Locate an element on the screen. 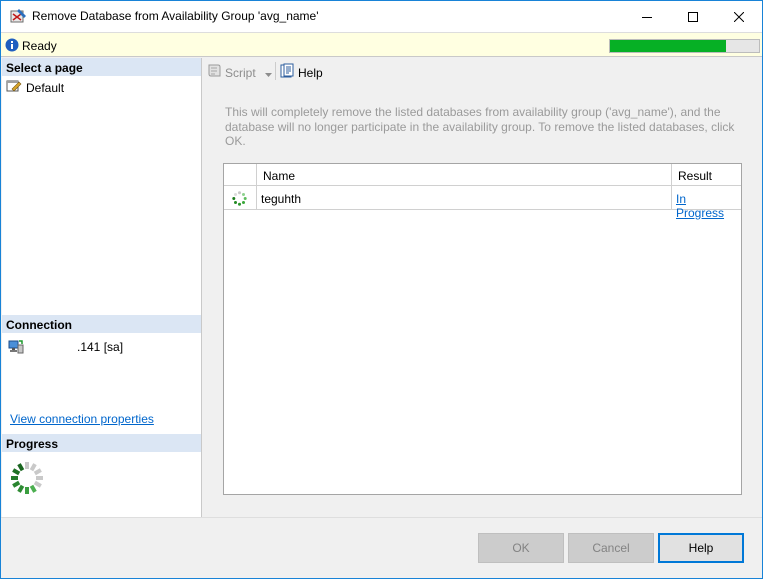 This screenshot has width=763, height=579. script-button: Script is located at coordinates (239, 72).